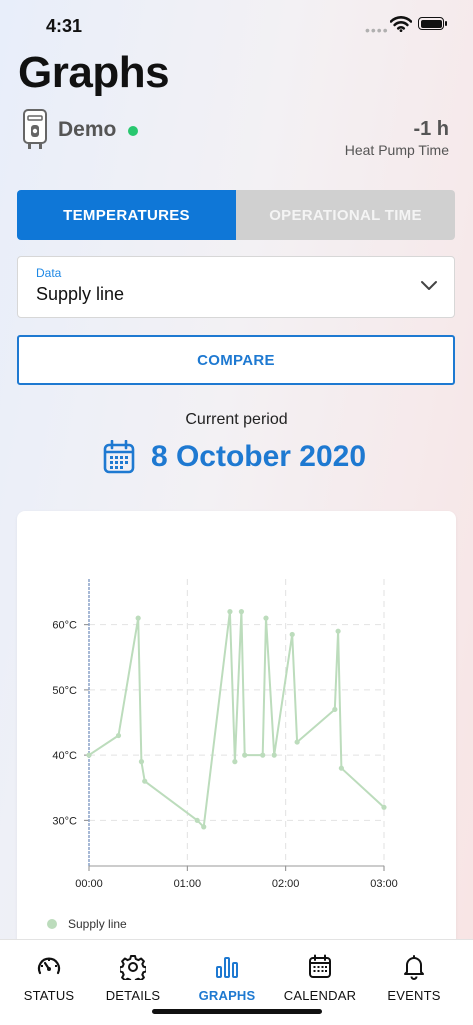 This screenshot has width=473, height=1025. Describe the element at coordinates (49, 995) in the screenshot. I see `nav-status-label: STATUS` at that location.